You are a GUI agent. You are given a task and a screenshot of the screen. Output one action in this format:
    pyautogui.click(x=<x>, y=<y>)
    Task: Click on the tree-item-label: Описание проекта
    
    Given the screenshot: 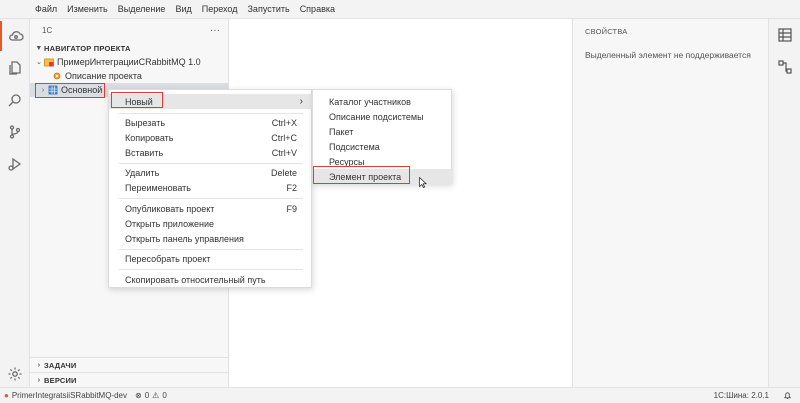 What is the action you would take?
    pyautogui.click(x=103, y=76)
    